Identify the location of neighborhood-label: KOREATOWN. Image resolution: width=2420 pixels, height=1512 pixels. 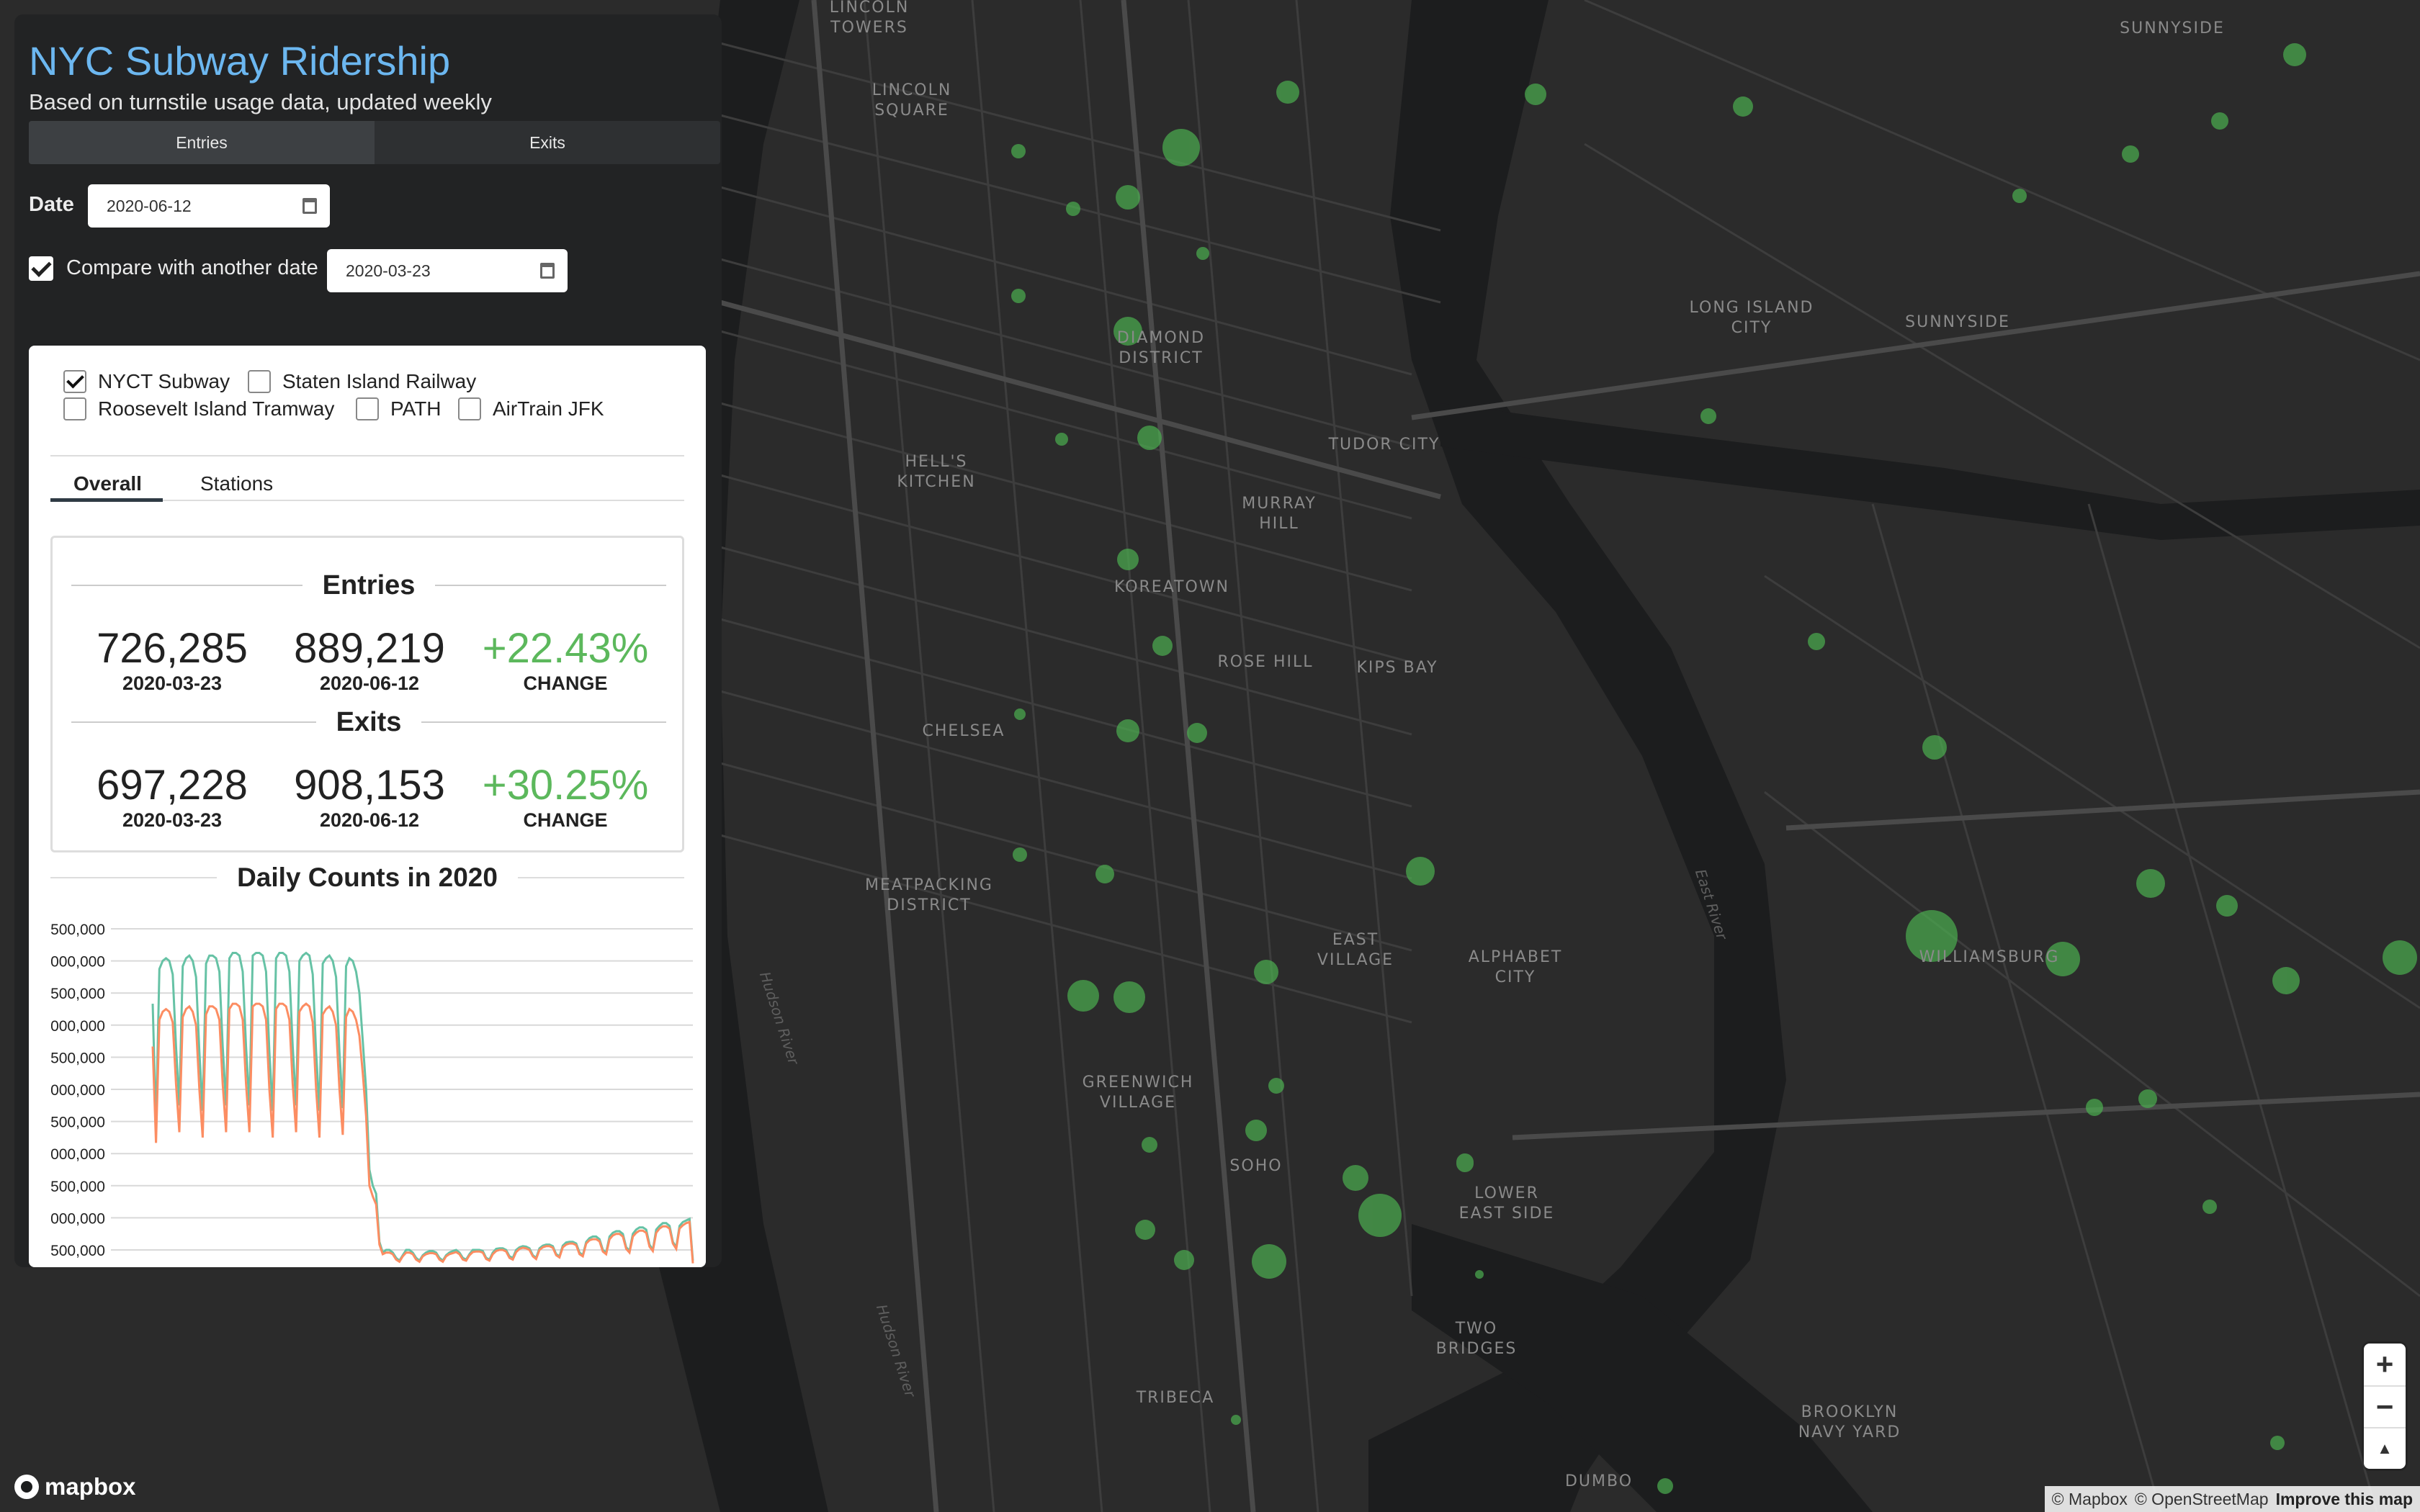
(1171, 587).